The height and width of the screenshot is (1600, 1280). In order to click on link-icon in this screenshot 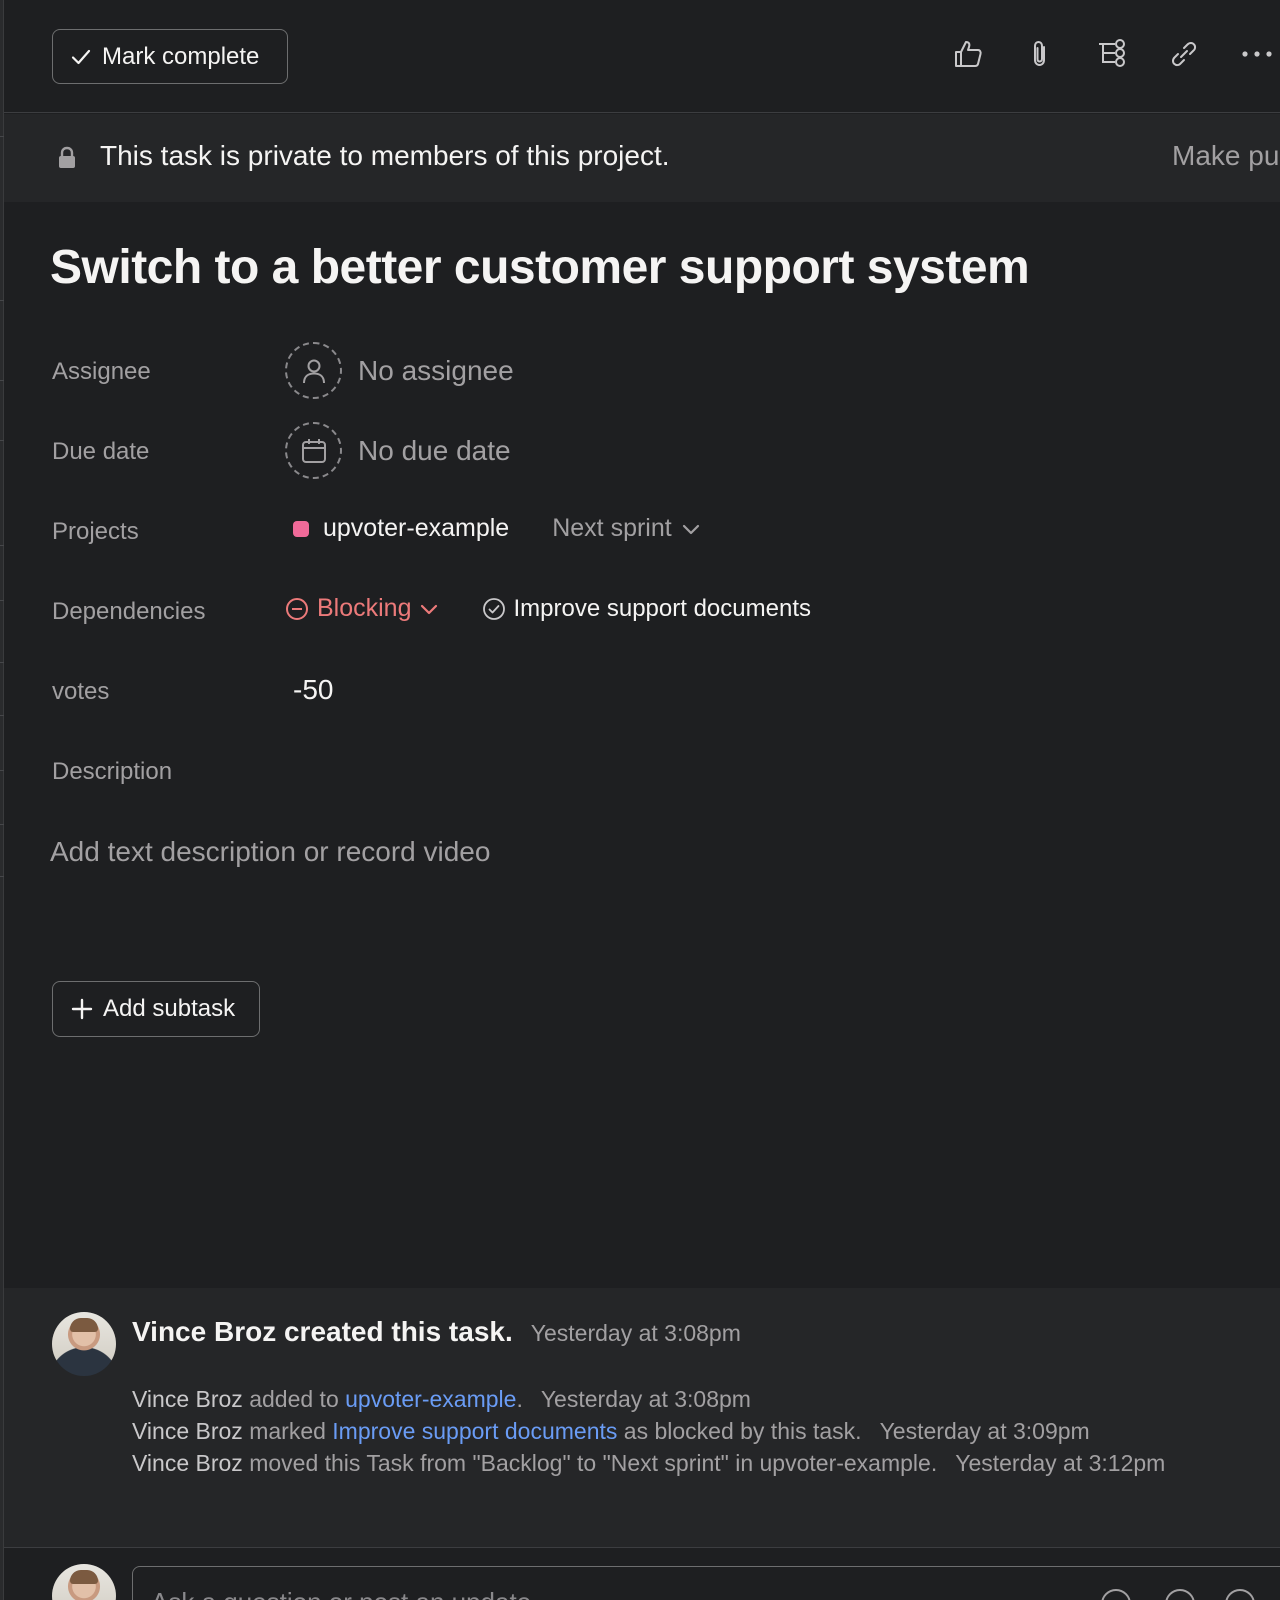, I will do `click(1184, 54)`.